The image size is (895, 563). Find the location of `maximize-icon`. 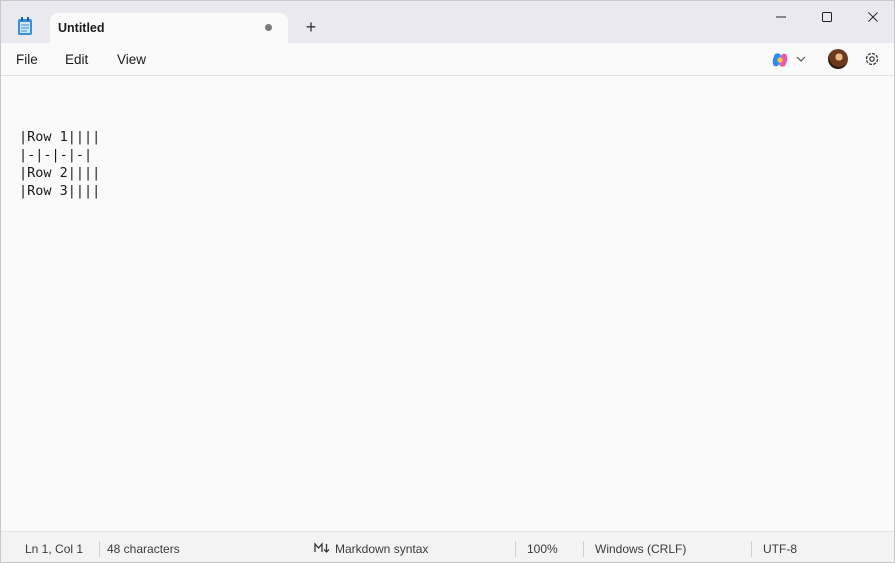

maximize-icon is located at coordinates (827, 17).